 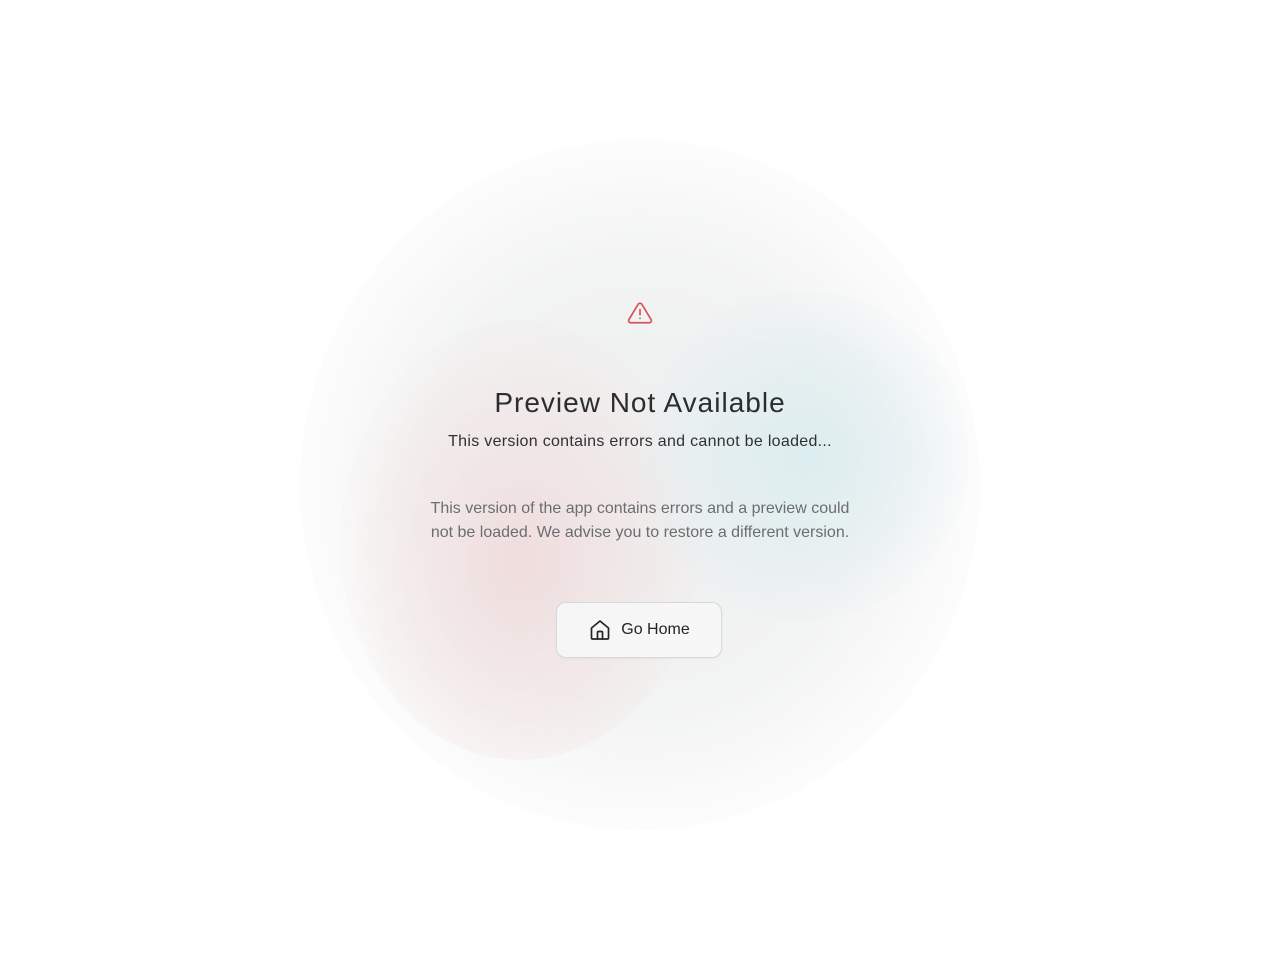 What do you see at coordinates (600, 630) in the screenshot?
I see `home-icon` at bounding box center [600, 630].